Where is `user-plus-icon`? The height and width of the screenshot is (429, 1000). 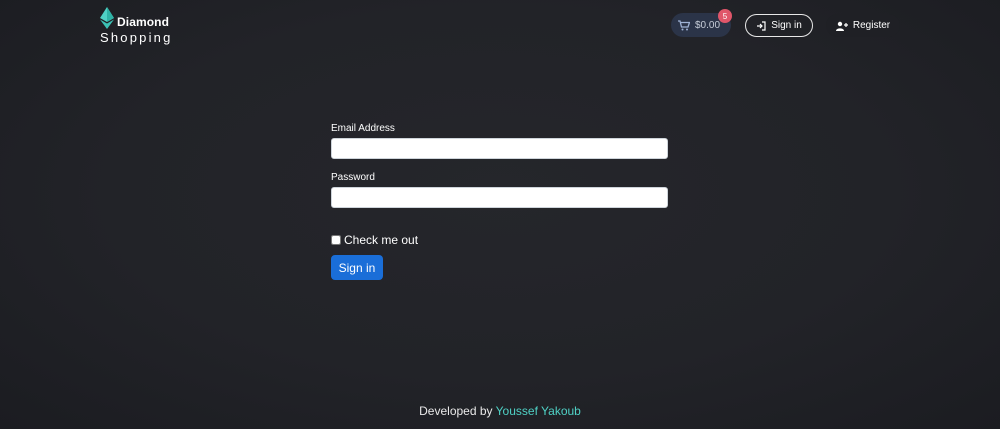 user-plus-icon is located at coordinates (841, 26).